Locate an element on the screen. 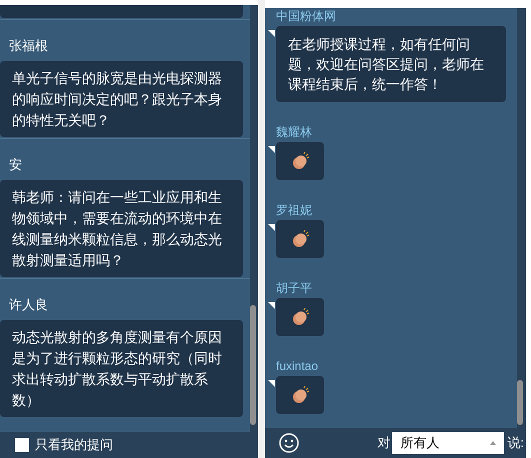 The height and width of the screenshot is (458, 531). question-bubble: 单光子信号的脉宽是由光电探测器的响应时间决定的吧？跟光子本身的特性无关吧？ is located at coordinates (121, 99).